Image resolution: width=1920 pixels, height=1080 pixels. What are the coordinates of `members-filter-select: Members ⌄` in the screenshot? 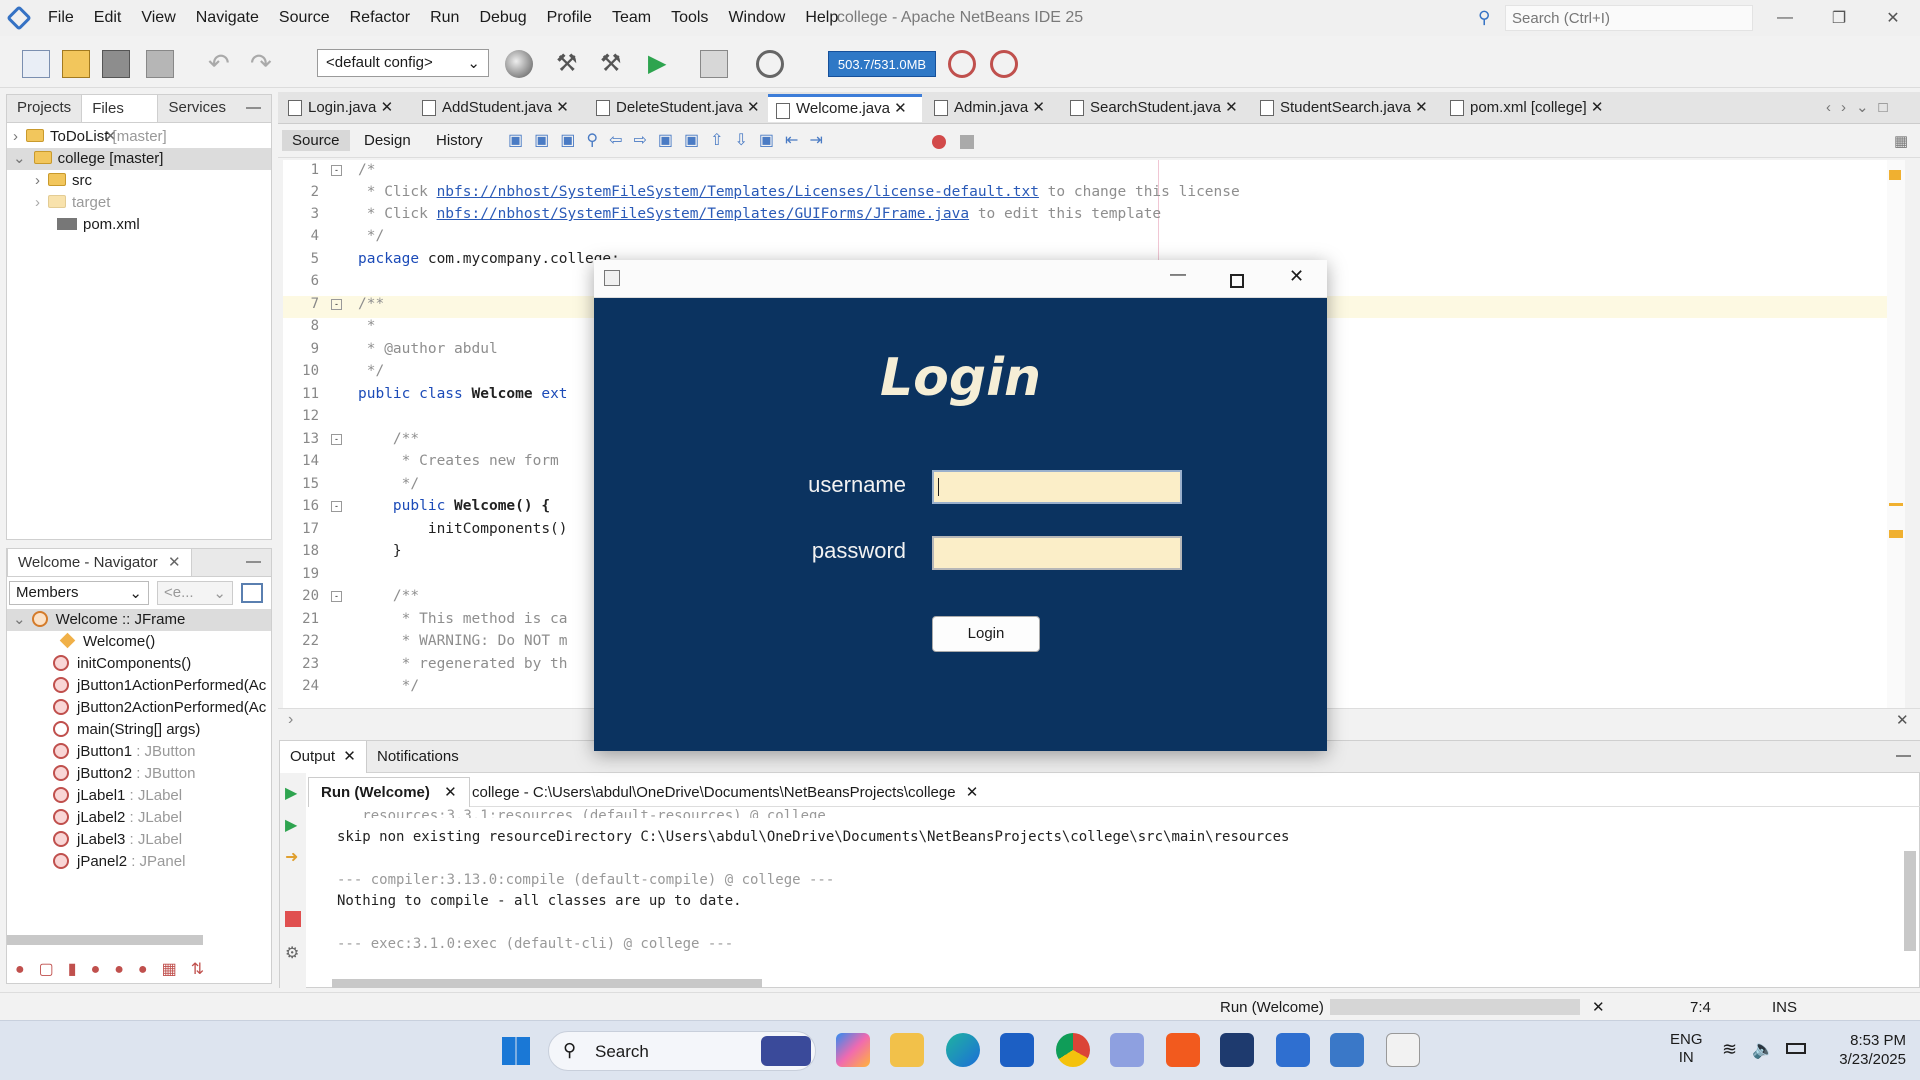 It's located at (79, 593).